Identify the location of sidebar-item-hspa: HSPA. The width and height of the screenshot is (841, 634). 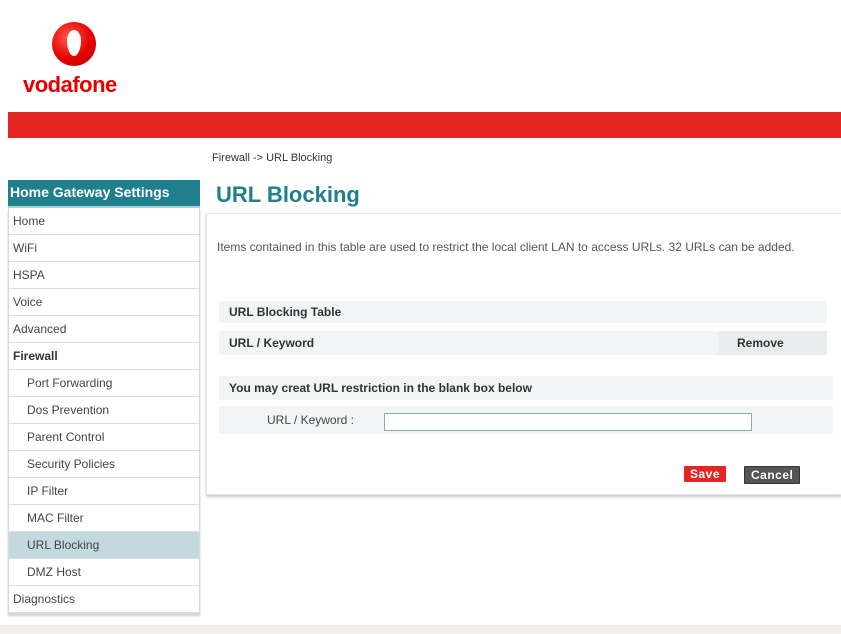
(104, 275).